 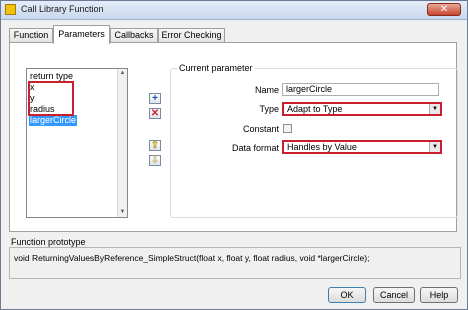 I want to click on cancel-button: Cancel, so click(x=394, y=295).